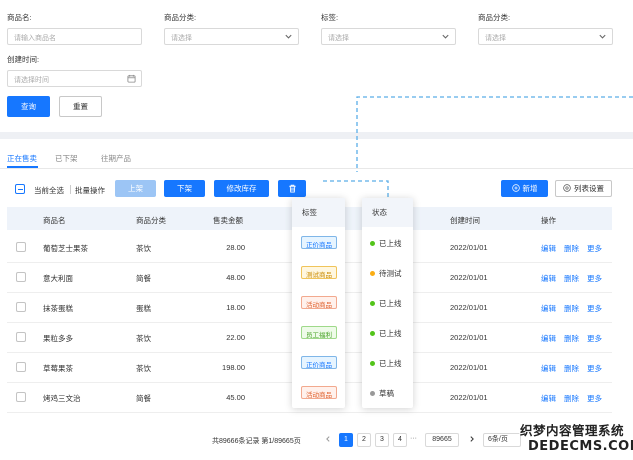 Image resolution: width=633 pixels, height=460 pixels. I want to click on category2-placeholder: 请选择, so click(495, 38).